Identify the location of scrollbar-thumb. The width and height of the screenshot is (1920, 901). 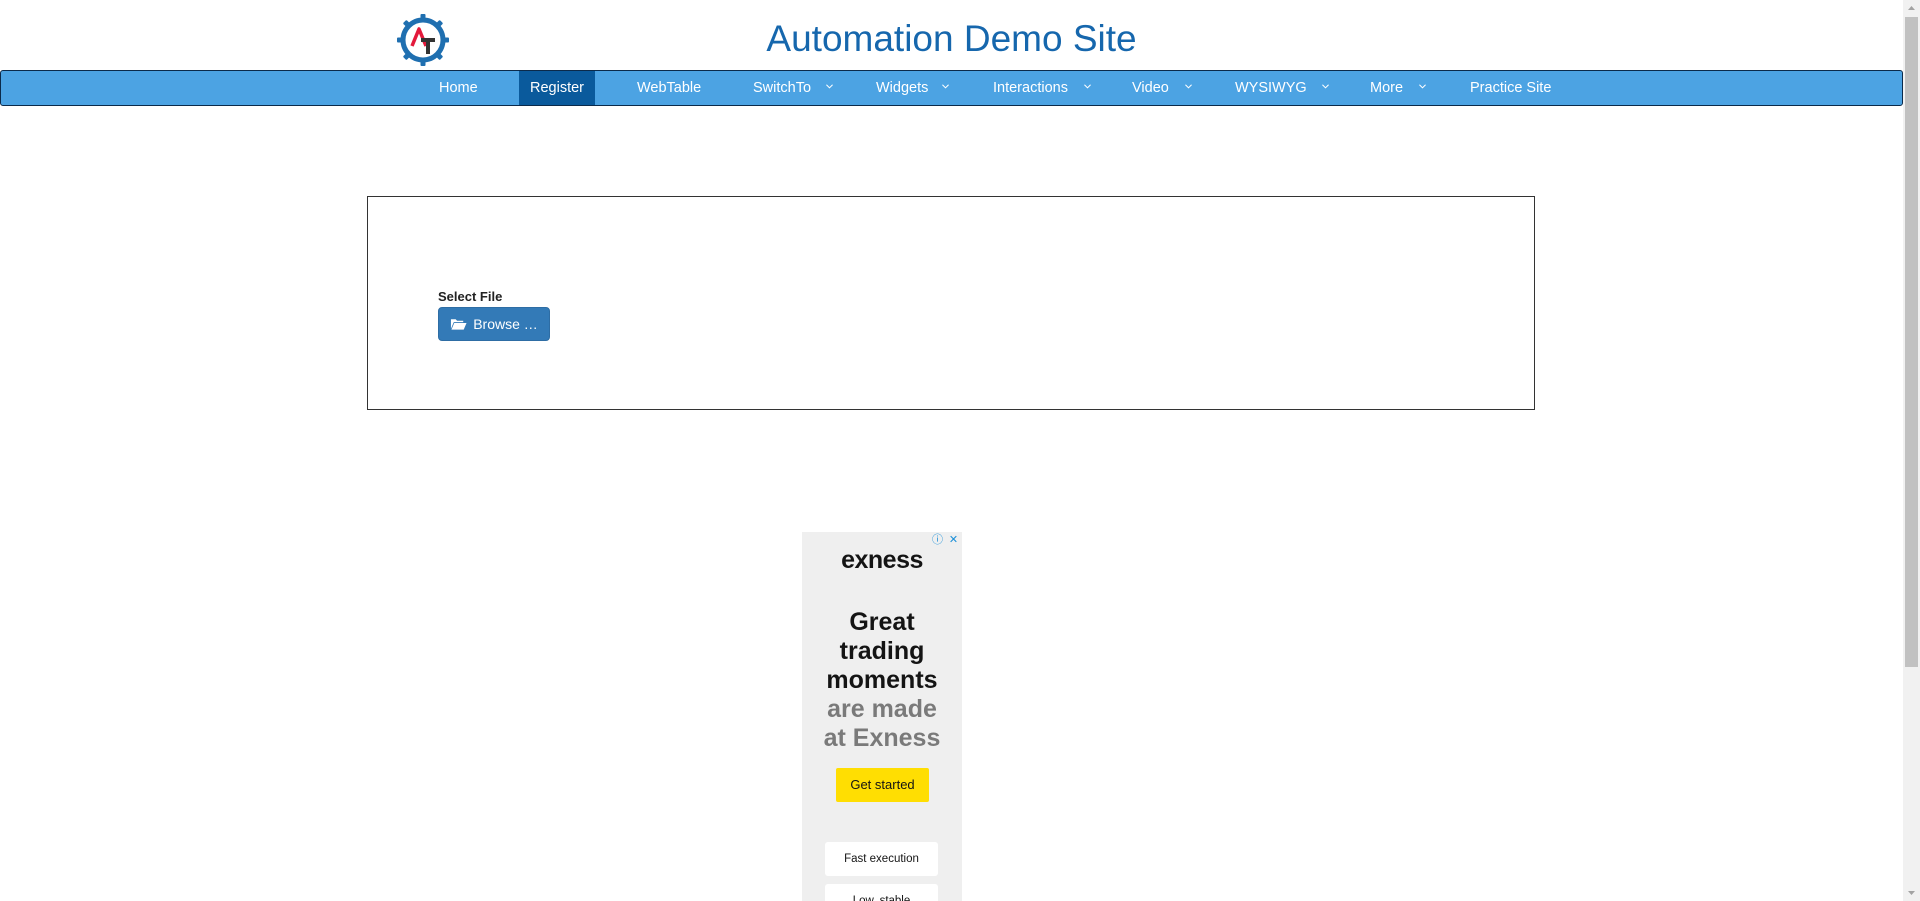
(1911, 342).